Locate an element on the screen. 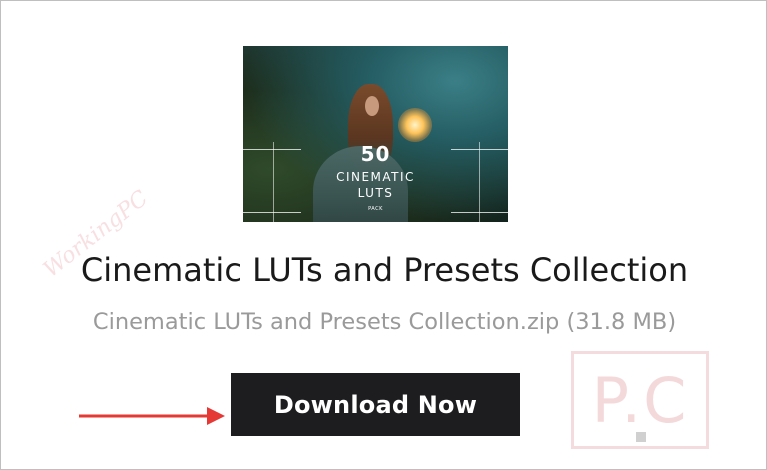  thumbnail-figure-face is located at coordinates (372, 106).